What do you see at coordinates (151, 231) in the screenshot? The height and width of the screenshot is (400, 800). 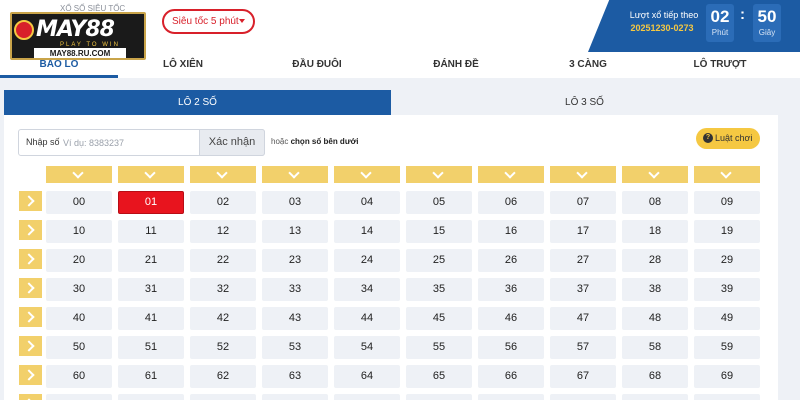 I see `number-cell-11: 11` at bounding box center [151, 231].